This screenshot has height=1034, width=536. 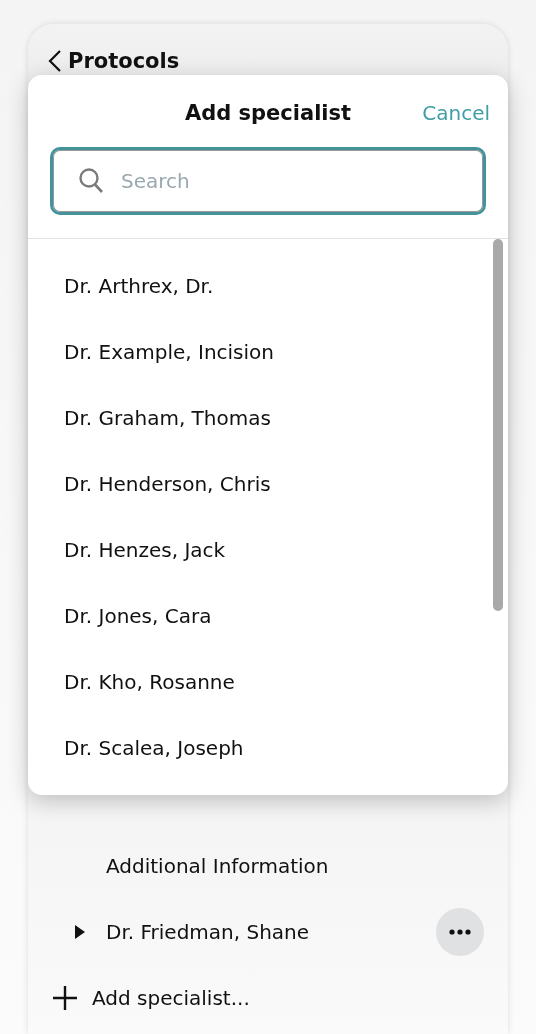 I want to click on specialist-option: Dr. Example, Incision, so click(x=169, y=352).